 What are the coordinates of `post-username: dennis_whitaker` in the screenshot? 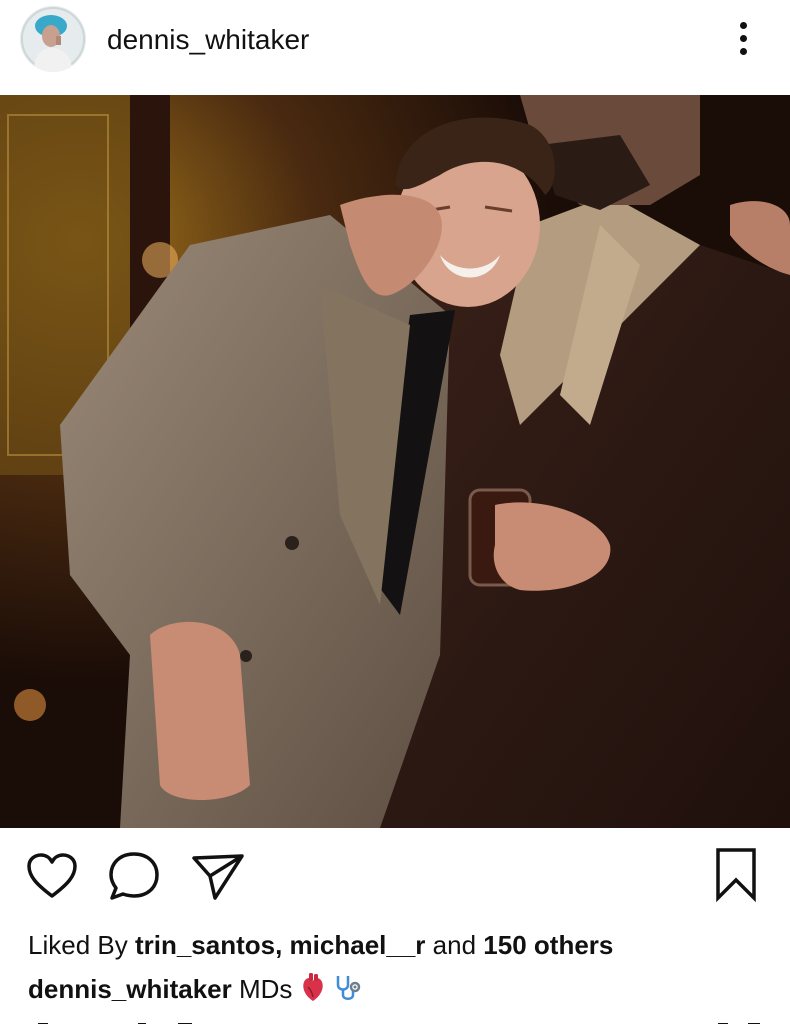 It's located at (208, 40).